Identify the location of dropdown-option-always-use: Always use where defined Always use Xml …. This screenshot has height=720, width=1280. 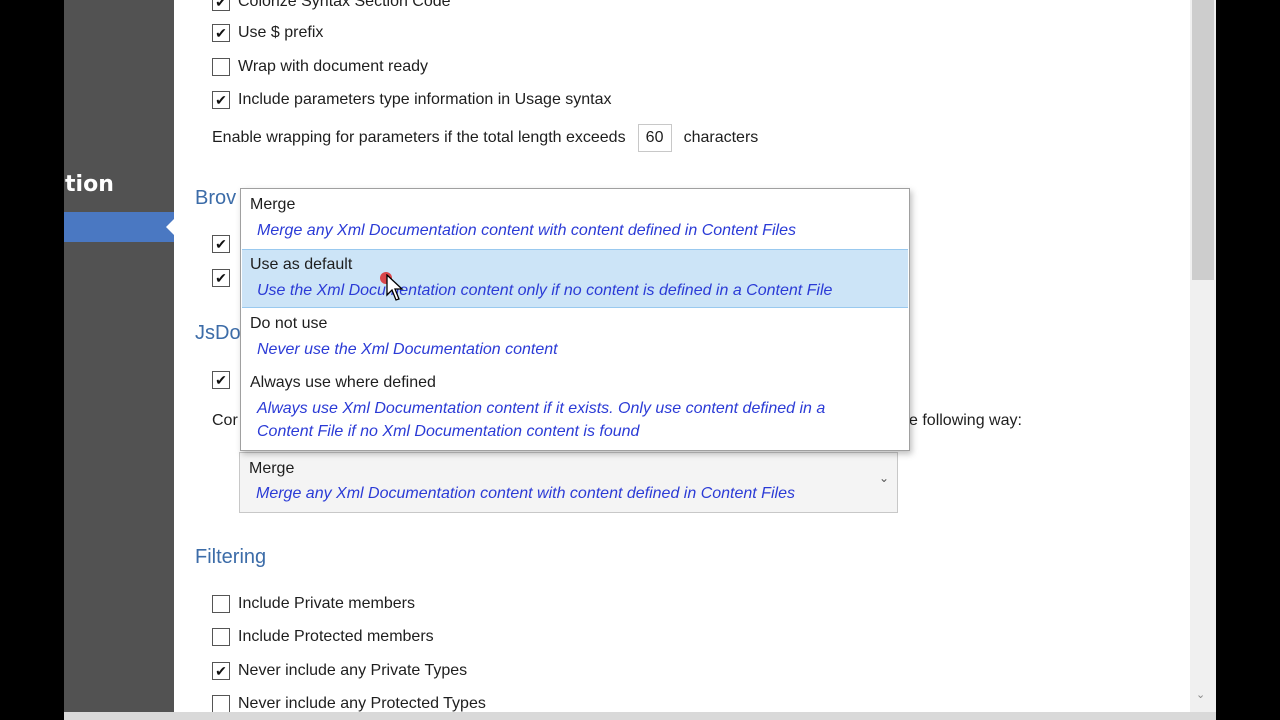
(575, 409).